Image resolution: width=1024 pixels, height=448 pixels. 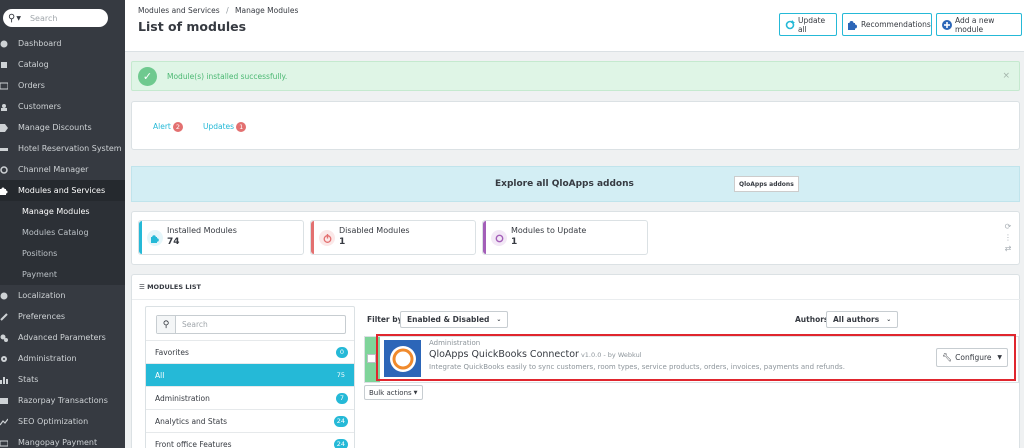 I want to click on sidebar-item-localization: Localization, so click(x=62, y=295).